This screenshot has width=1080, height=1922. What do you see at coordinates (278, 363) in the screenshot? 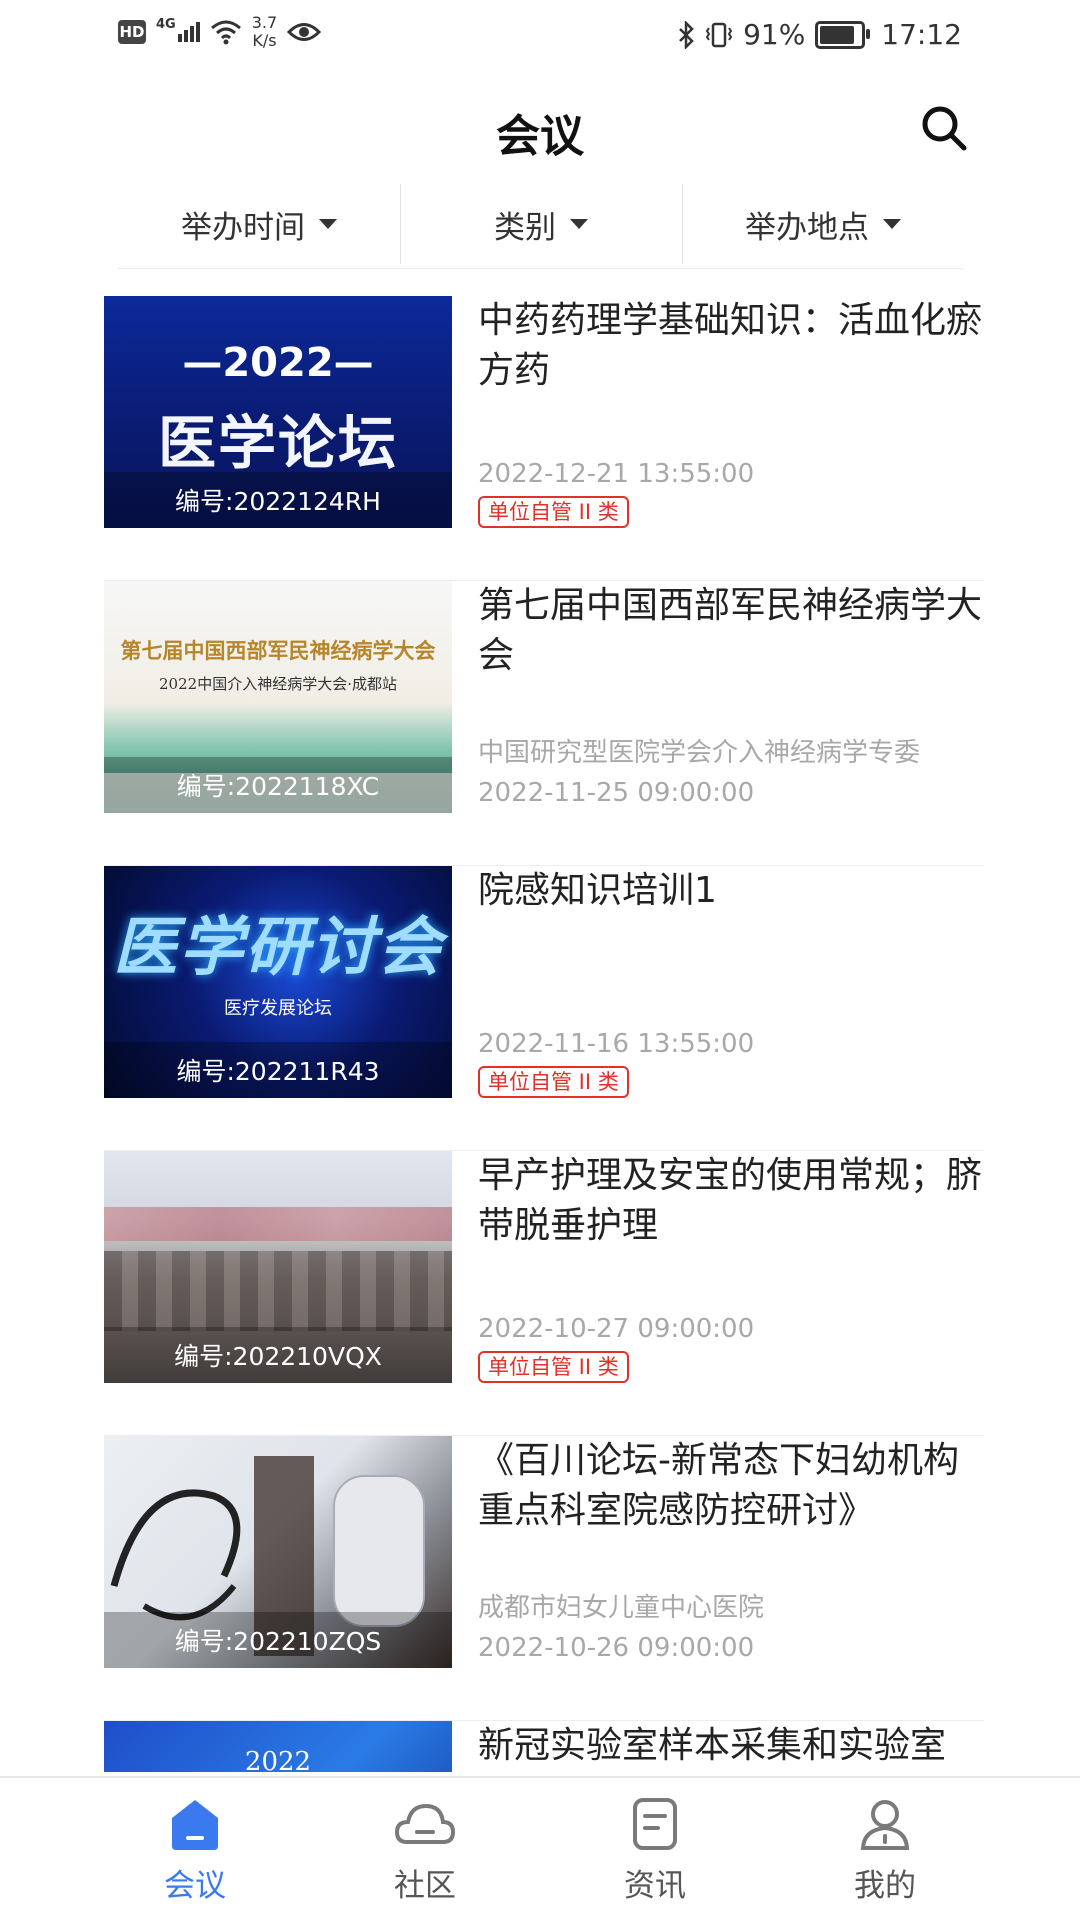
I see `thumbnail-year: —2022—` at bounding box center [278, 363].